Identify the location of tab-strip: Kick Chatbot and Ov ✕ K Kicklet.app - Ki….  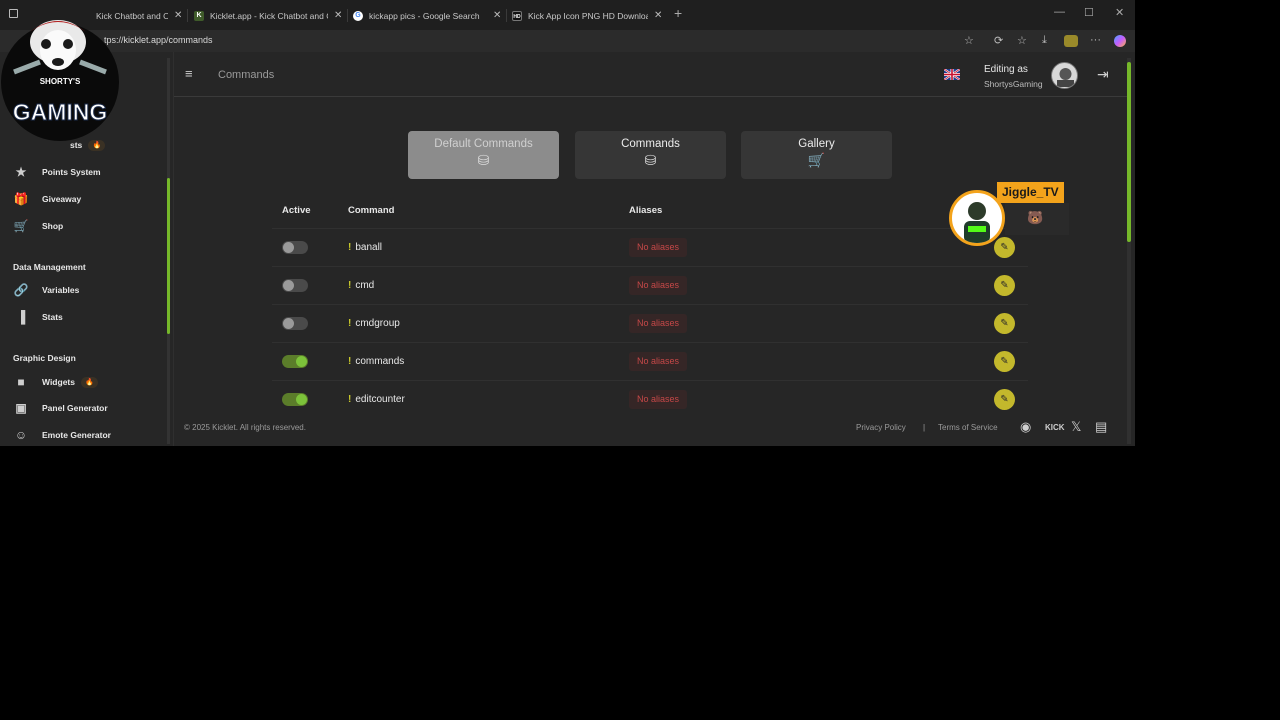
(567, 15).